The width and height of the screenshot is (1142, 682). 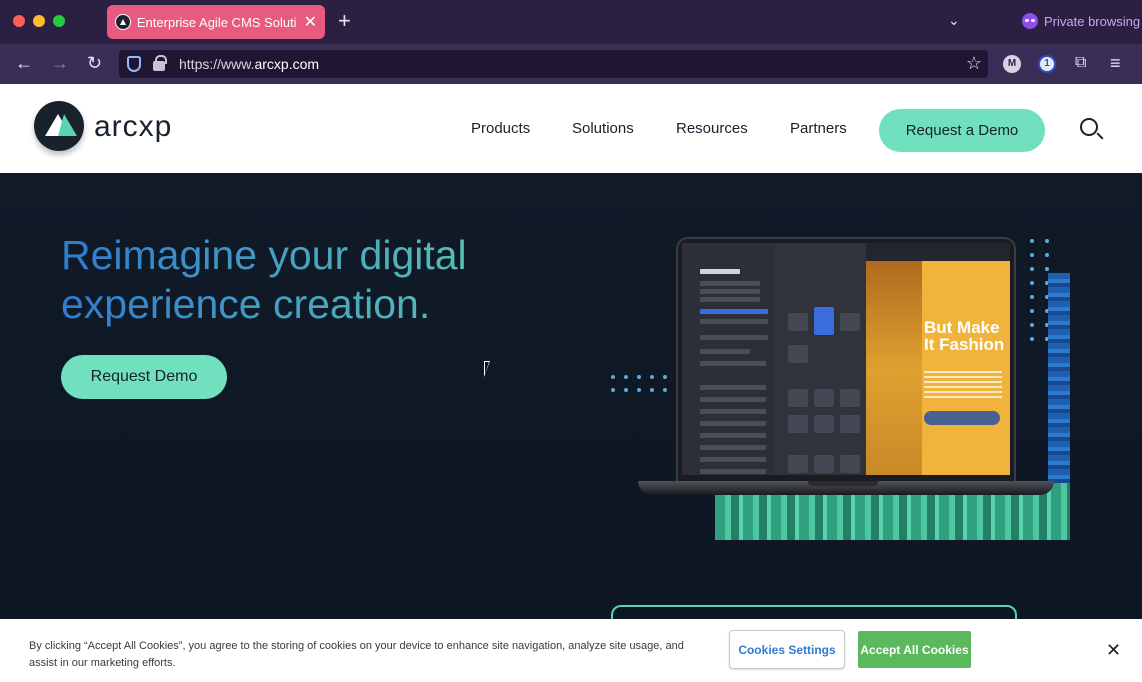 I want to click on m-extension-icon: M, so click(x=1012, y=64).